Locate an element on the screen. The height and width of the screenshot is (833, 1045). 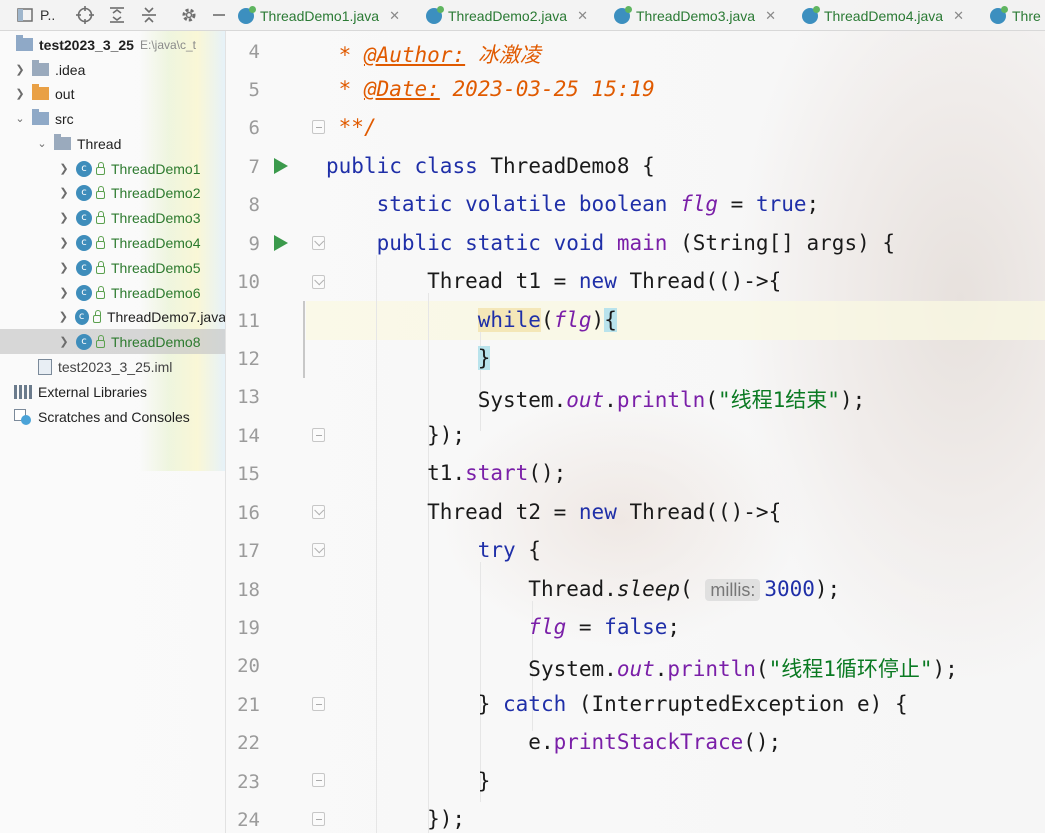
crosshair-icon is located at coordinates (85, 15).